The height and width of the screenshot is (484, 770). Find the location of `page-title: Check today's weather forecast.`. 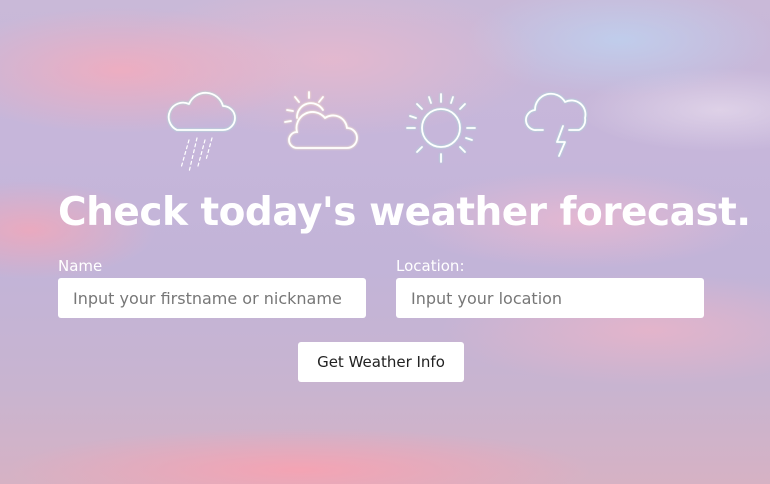

page-title: Check today's weather forecast. is located at coordinates (404, 212).